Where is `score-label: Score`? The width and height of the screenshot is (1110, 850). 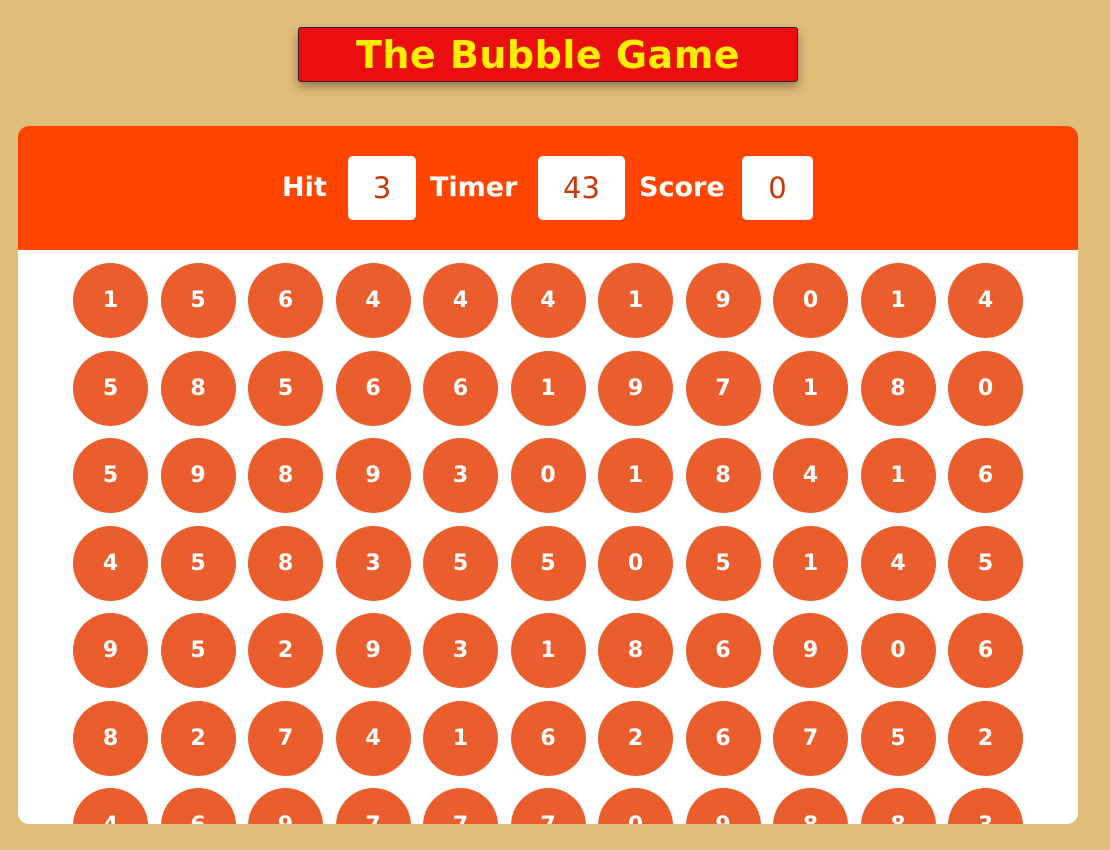
score-label: Score is located at coordinates (682, 187).